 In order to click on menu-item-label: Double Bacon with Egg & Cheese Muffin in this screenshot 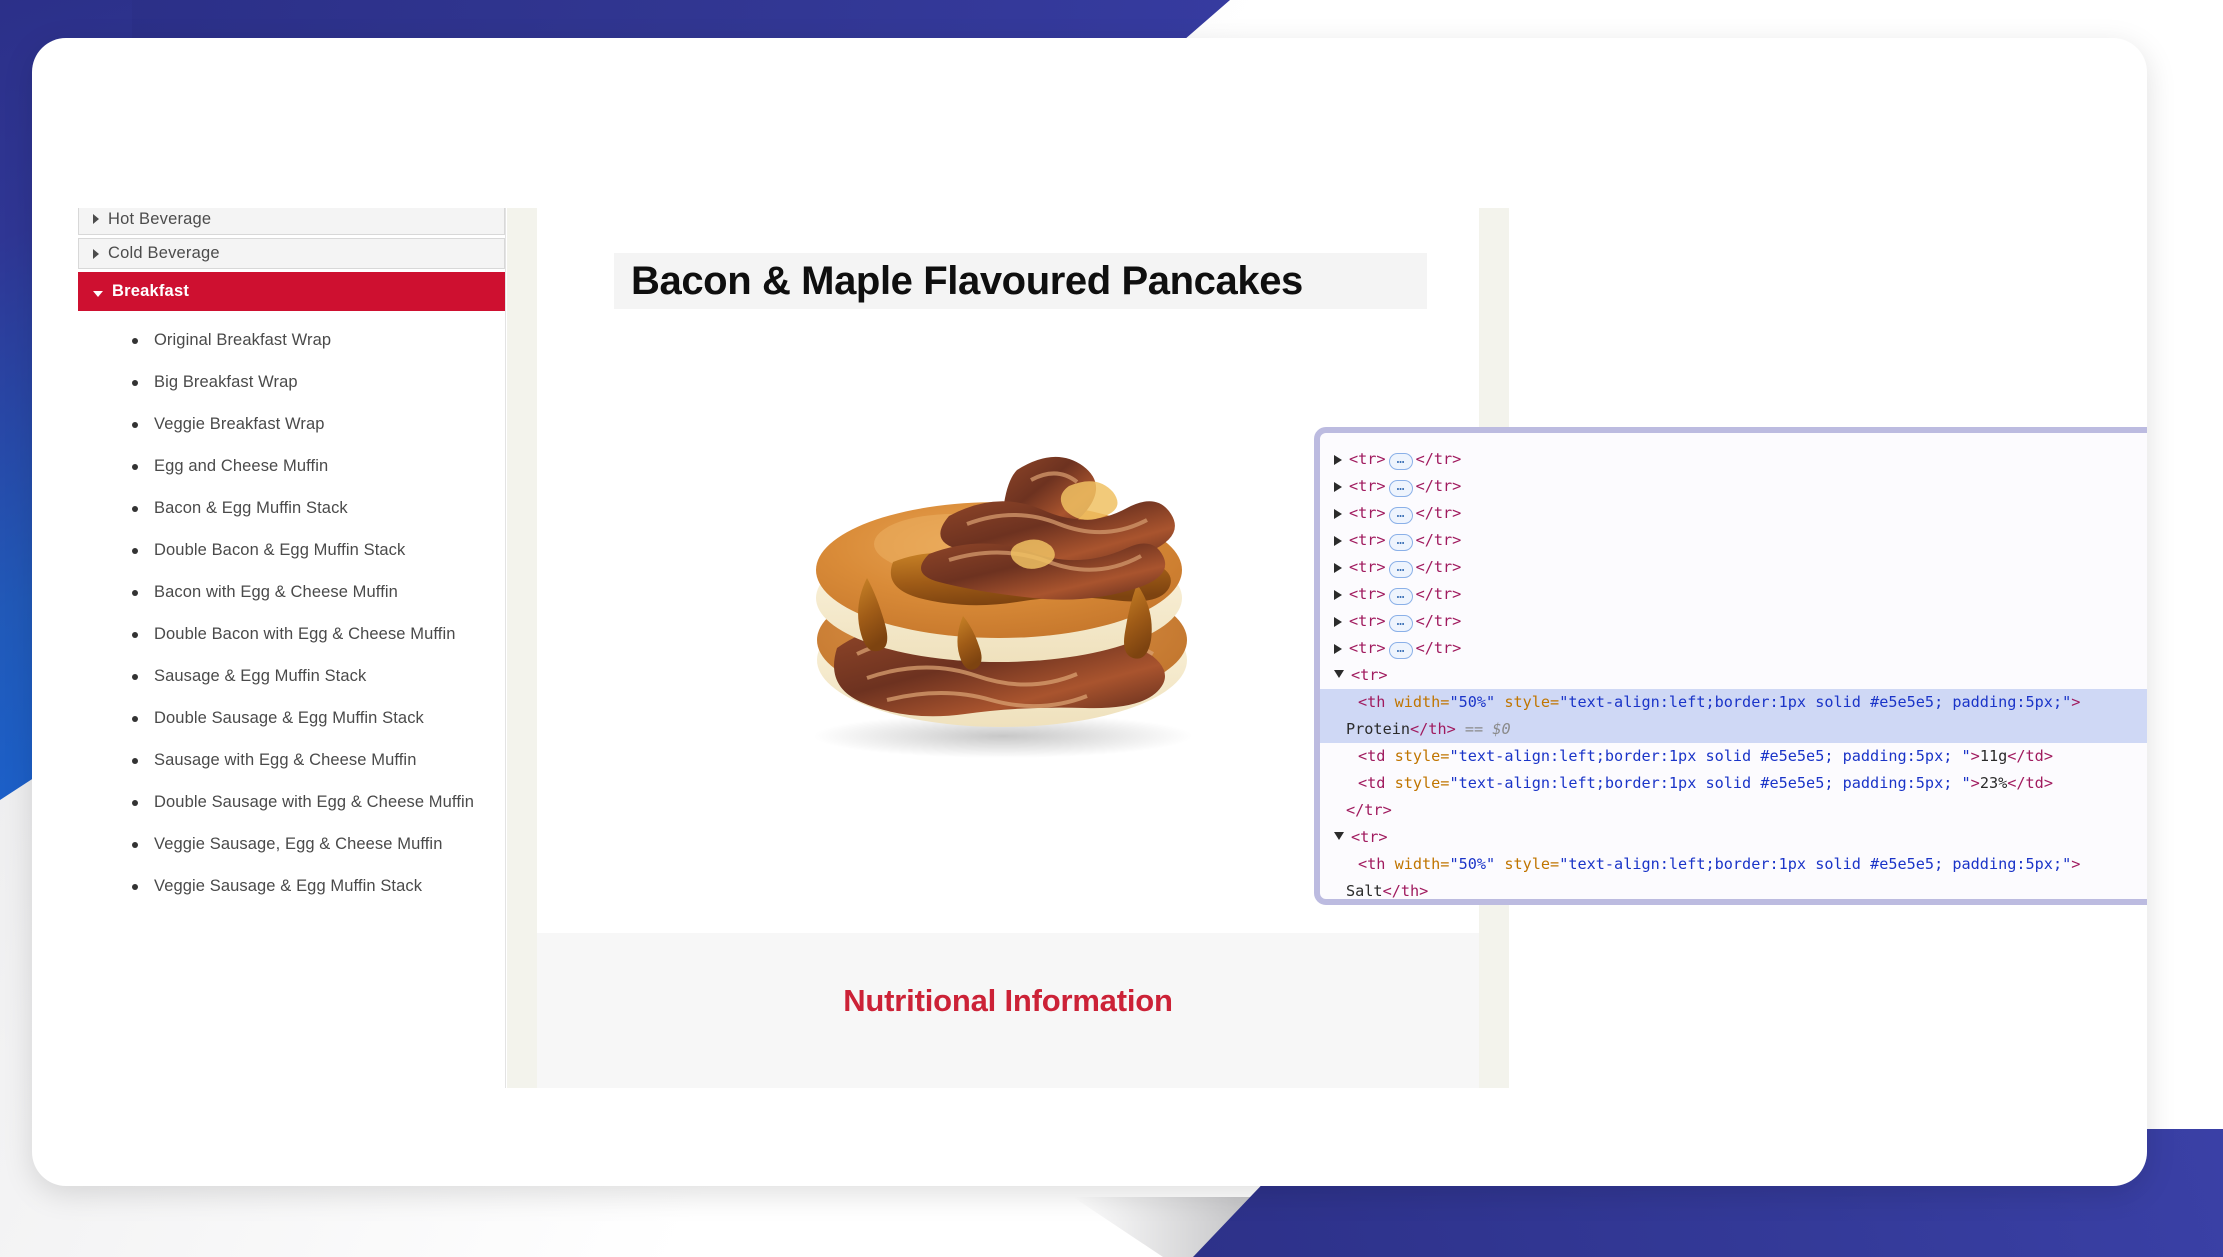, I will do `click(305, 634)`.